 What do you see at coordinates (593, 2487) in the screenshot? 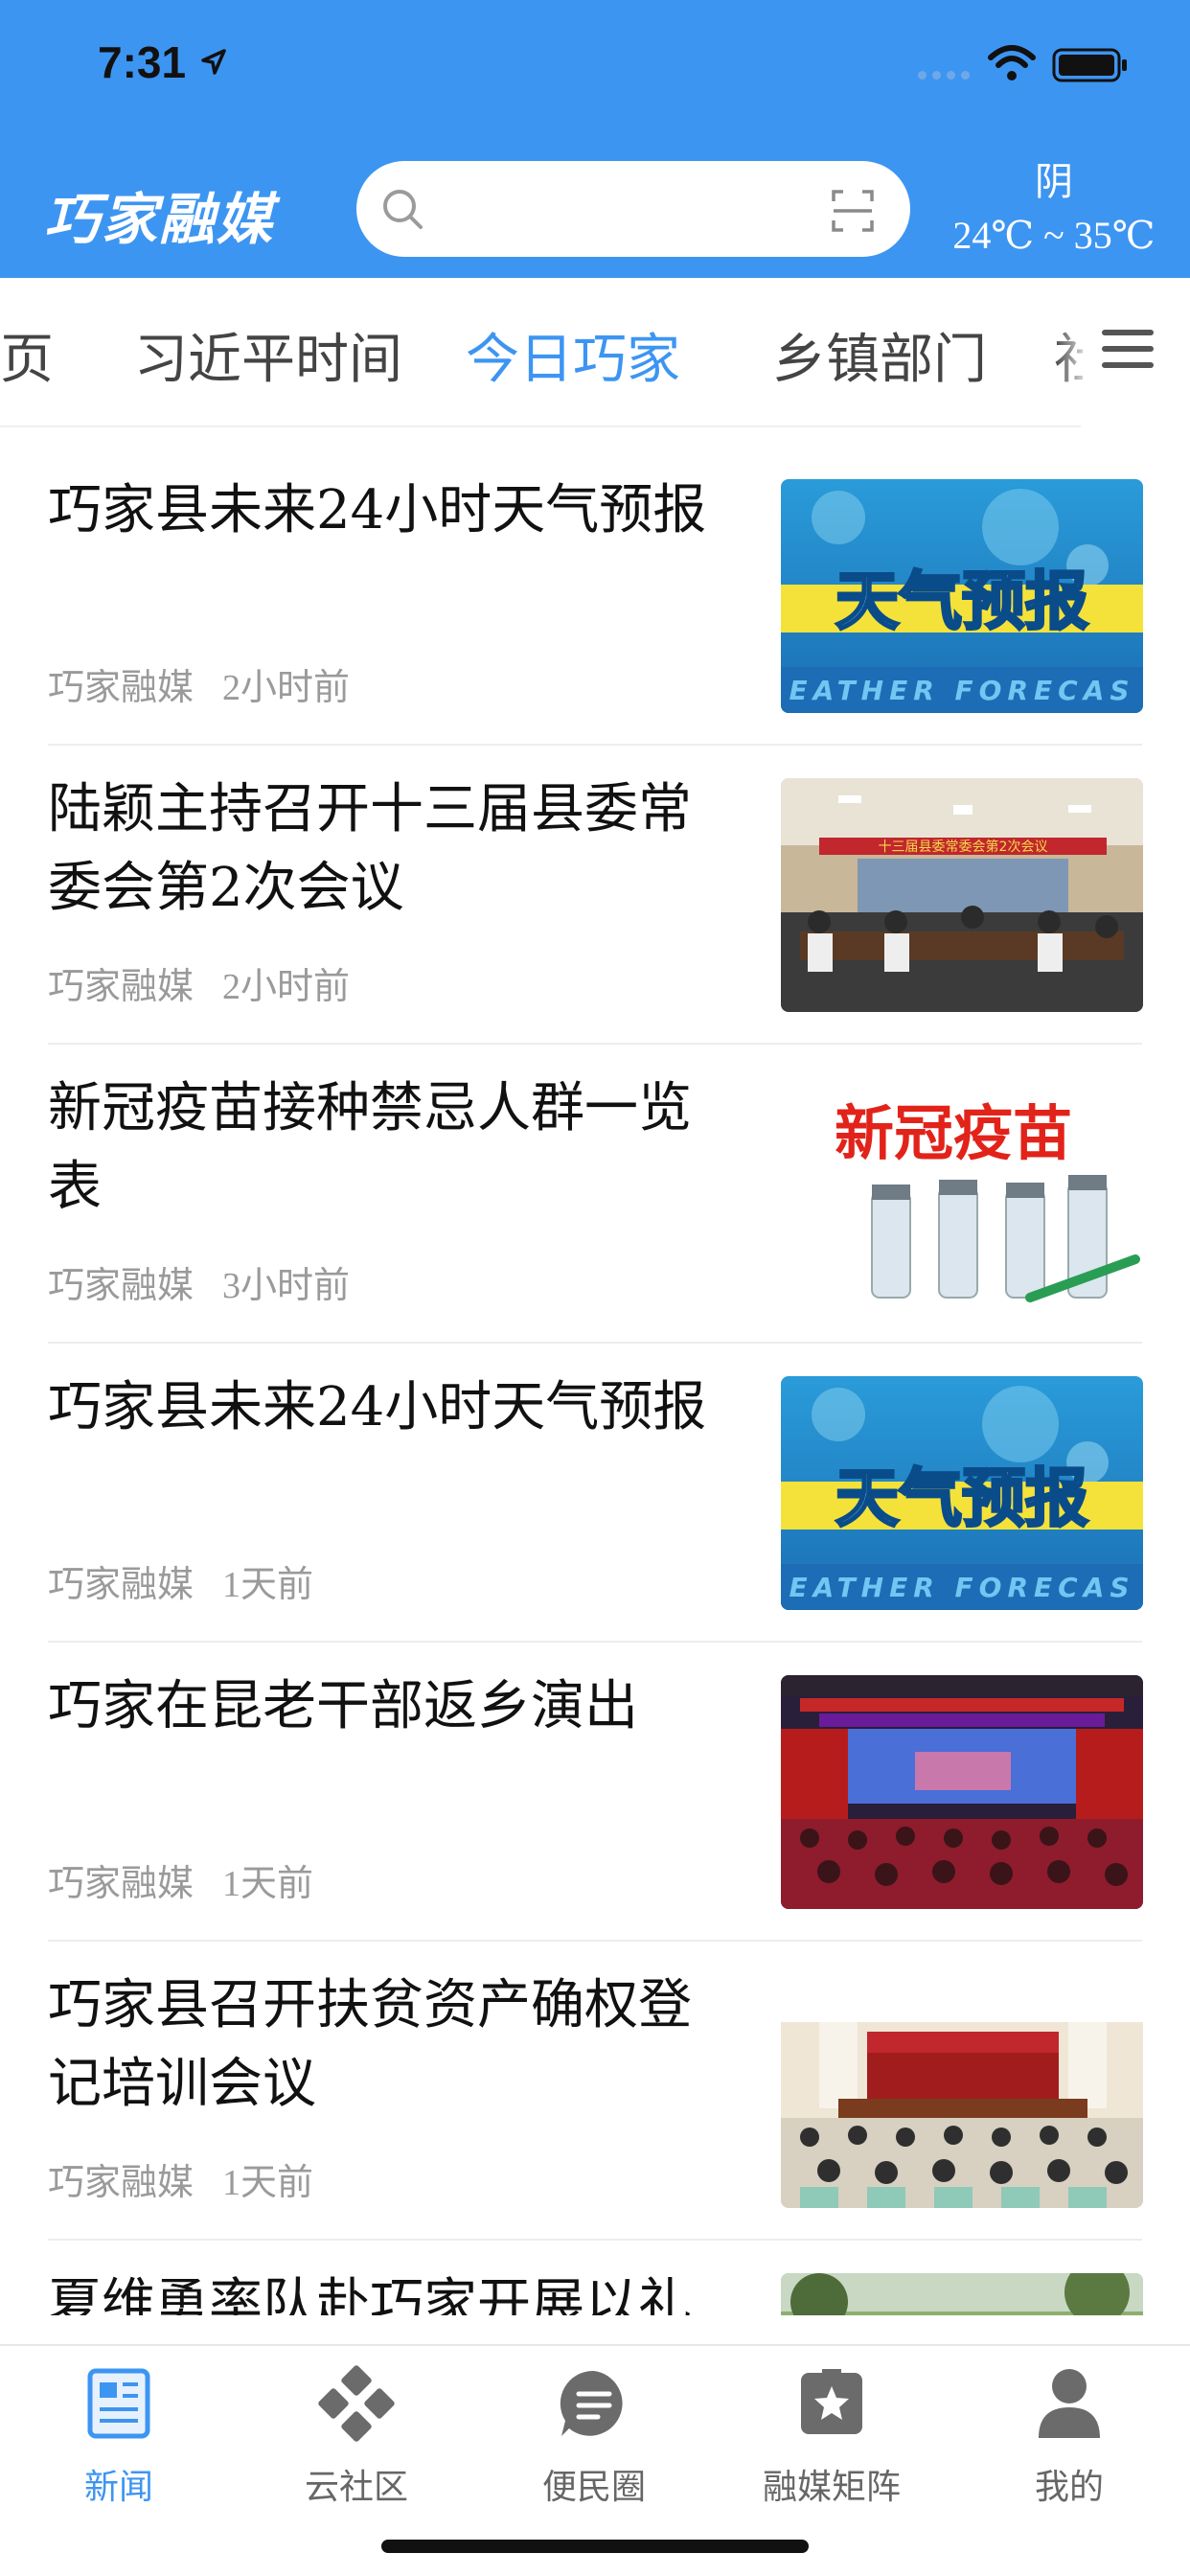
I see `nav-label: 便民圈` at bounding box center [593, 2487].